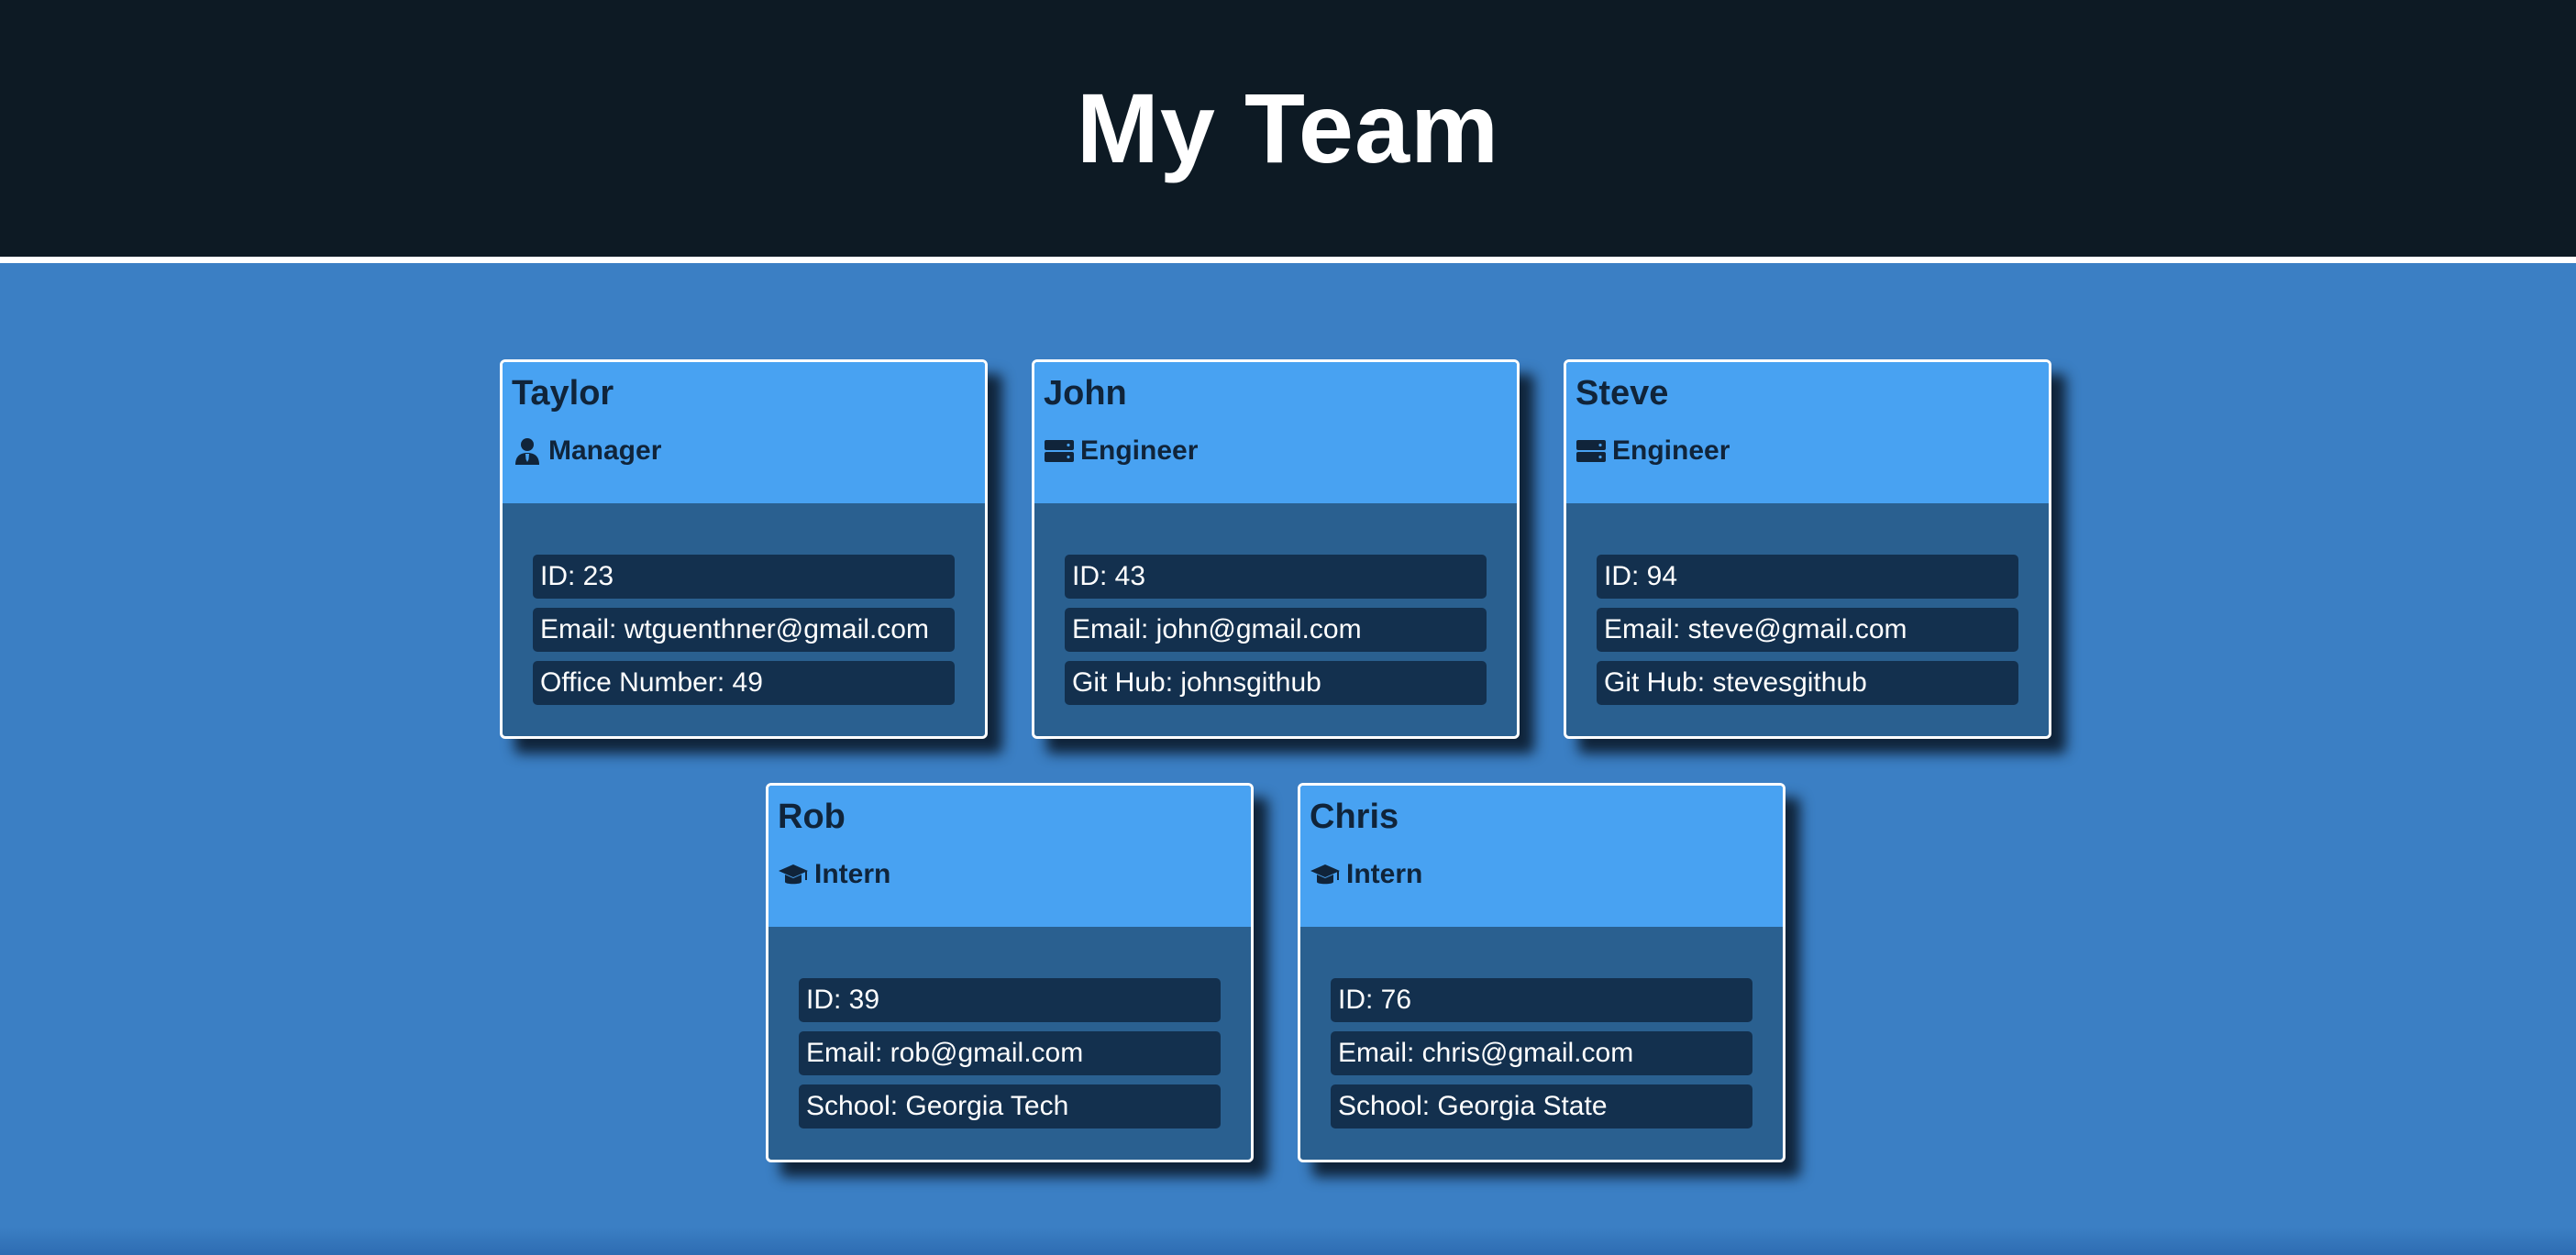 The height and width of the screenshot is (1255, 2576). I want to click on member-office-number: Office Number: 49, so click(744, 683).